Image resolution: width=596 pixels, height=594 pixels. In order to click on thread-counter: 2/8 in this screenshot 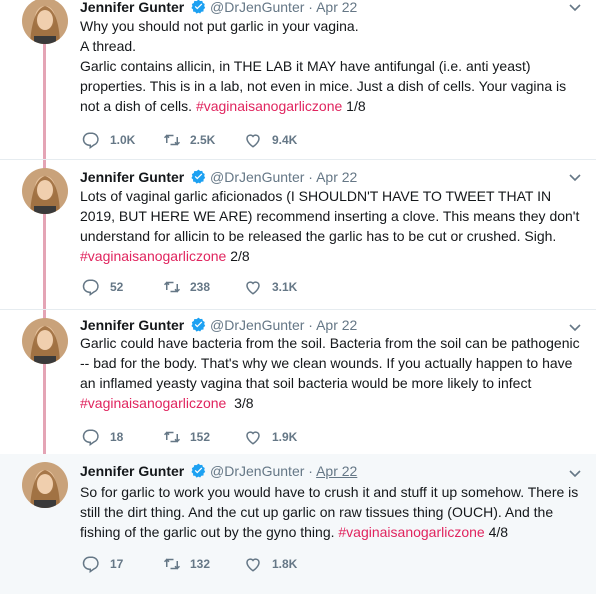, I will do `click(238, 256)`.